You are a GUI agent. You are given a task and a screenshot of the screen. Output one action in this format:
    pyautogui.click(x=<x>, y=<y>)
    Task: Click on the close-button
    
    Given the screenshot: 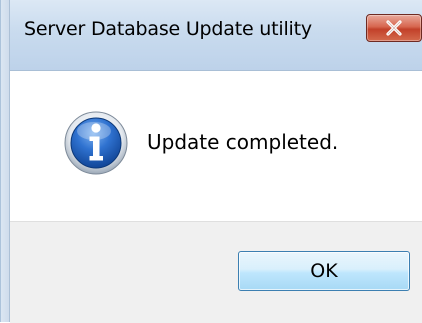 What is the action you would take?
    pyautogui.click(x=394, y=28)
    